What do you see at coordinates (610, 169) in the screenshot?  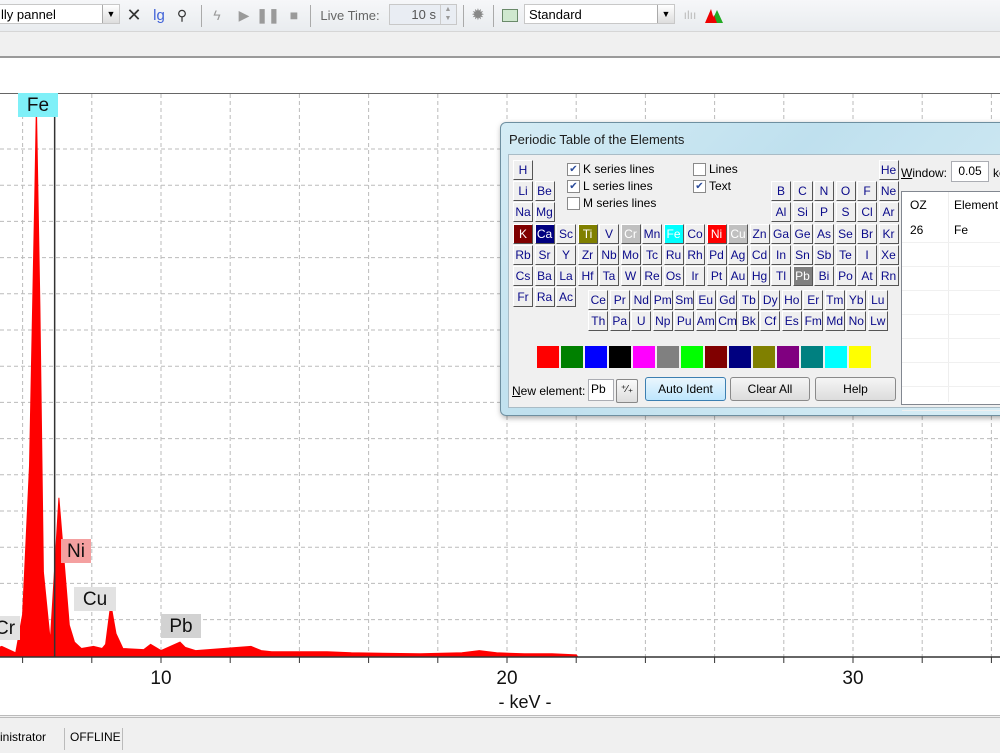 I see `k-series-checkbox: ✔ K series lines` at bounding box center [610, 169].